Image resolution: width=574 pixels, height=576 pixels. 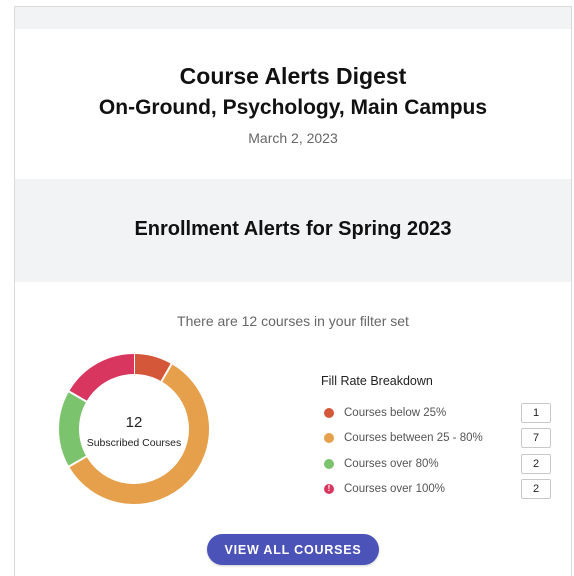 I want to click on count-badge: 7, so click(x=536, y=438).